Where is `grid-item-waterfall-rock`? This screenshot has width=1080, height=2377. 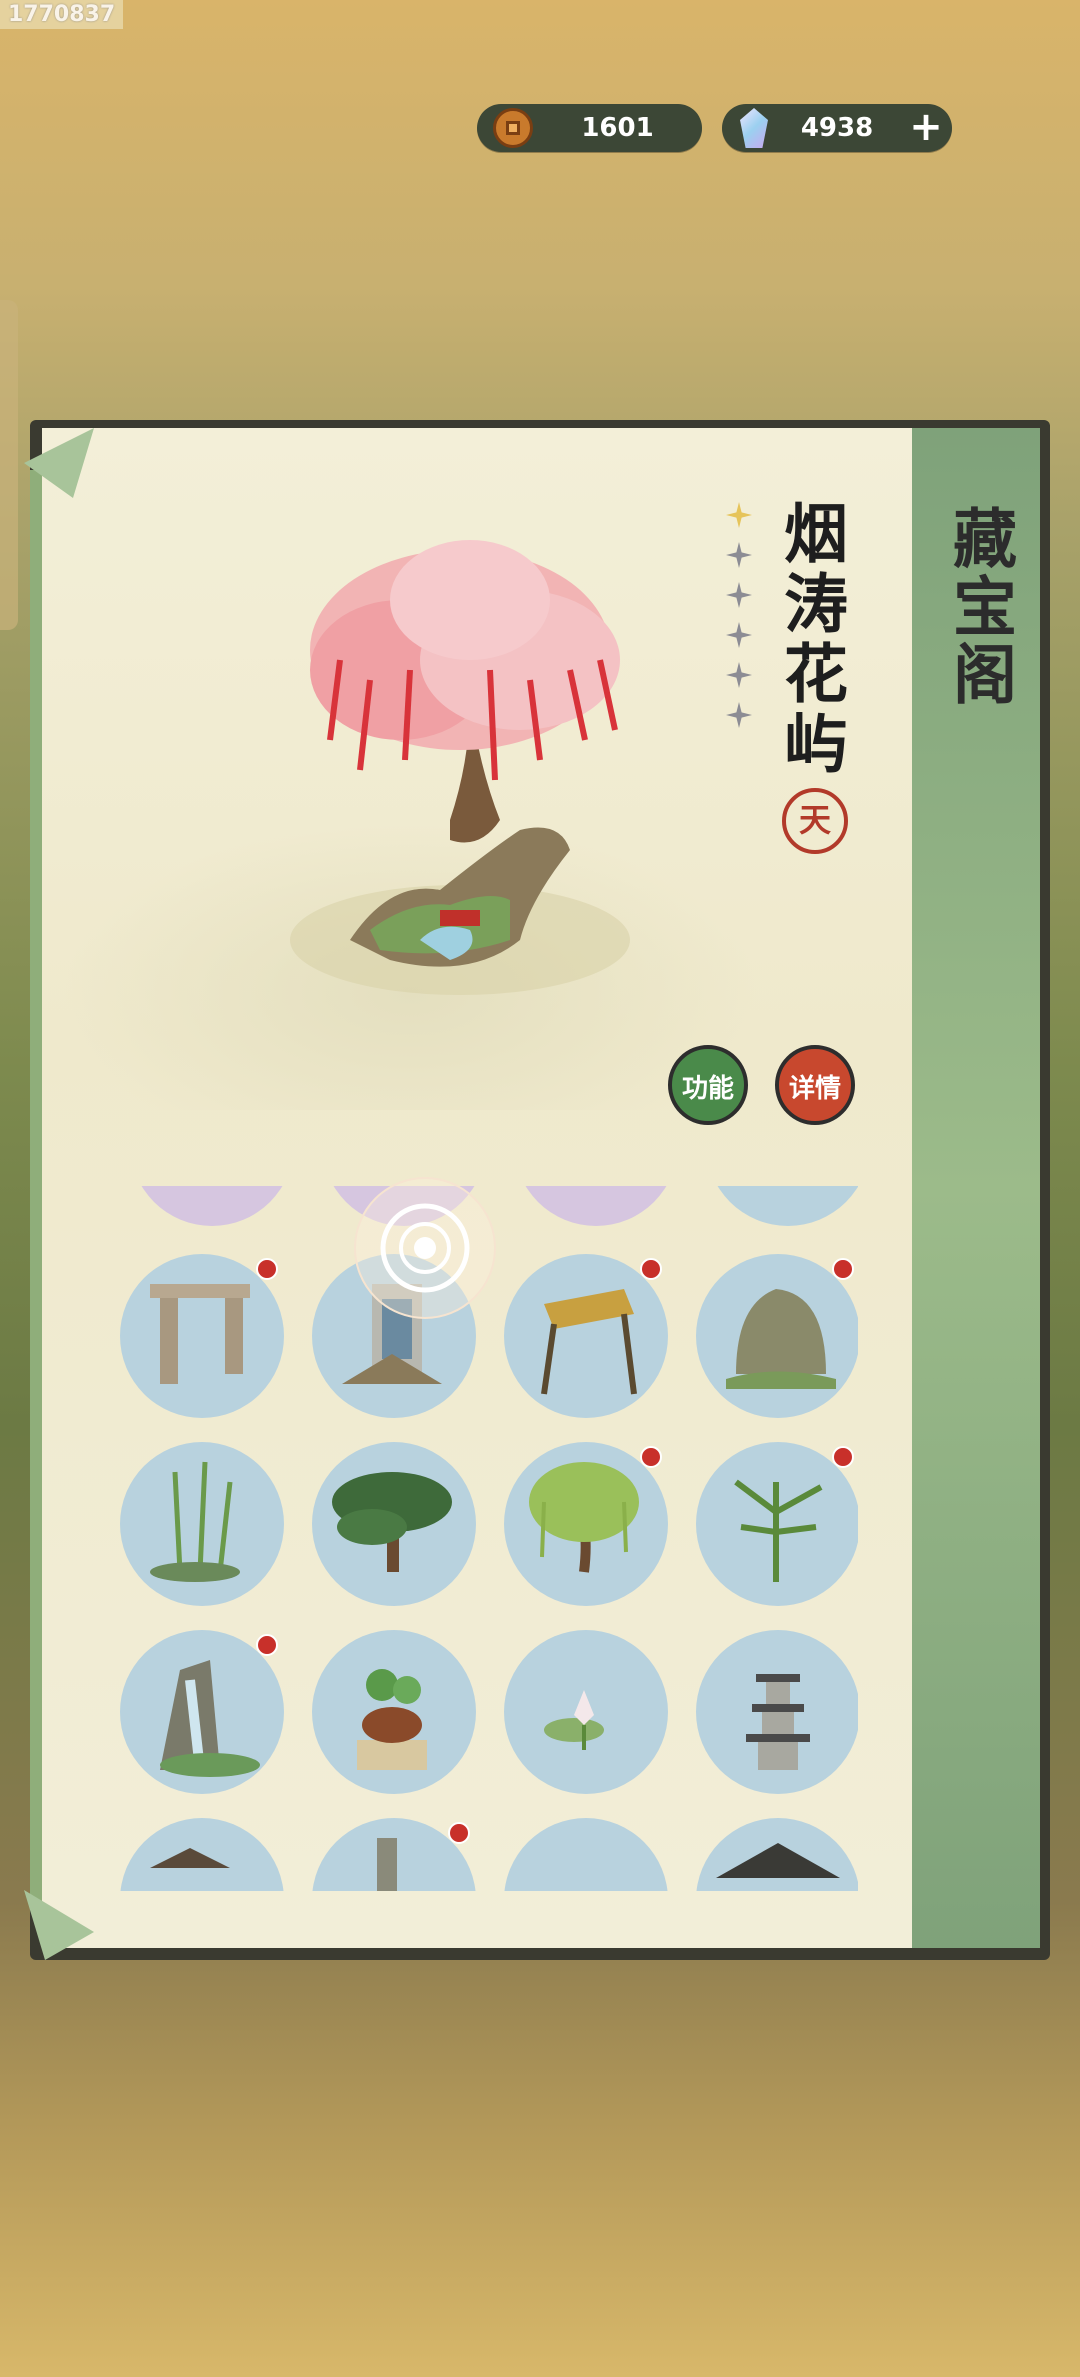 grid-item-waterfall-rock is located at coordinates (202, 1712).